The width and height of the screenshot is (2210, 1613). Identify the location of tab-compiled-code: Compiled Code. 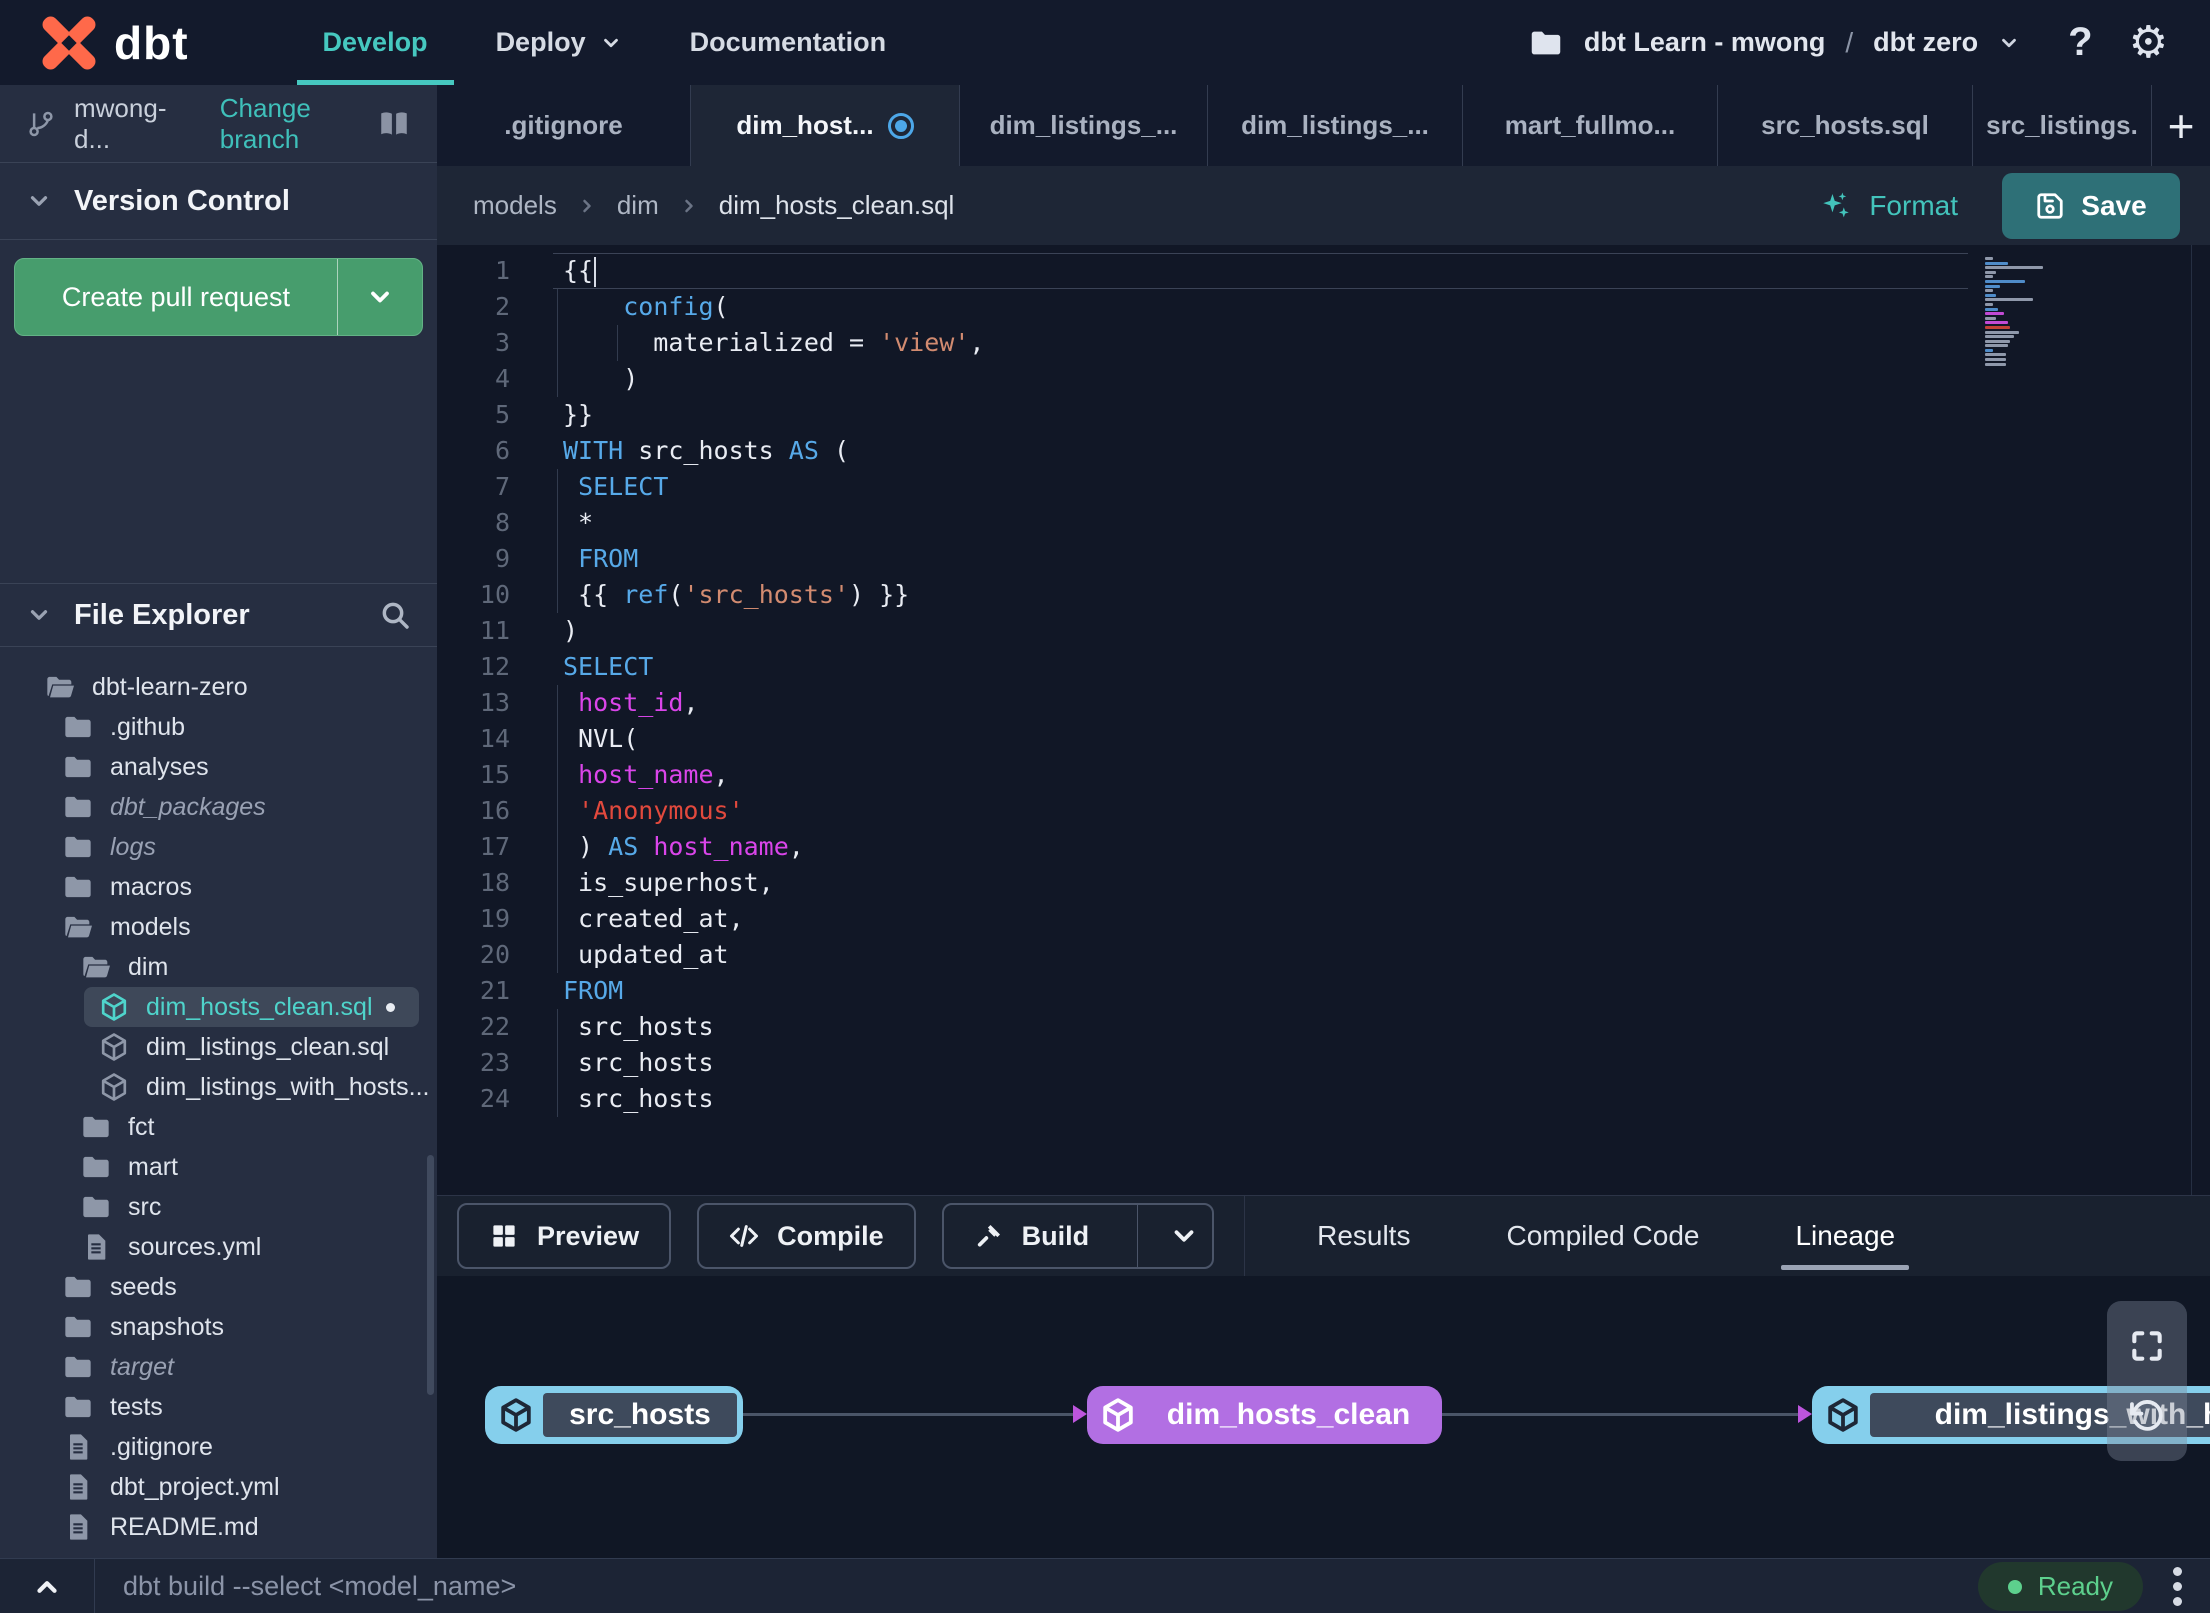
(1602, 1236).